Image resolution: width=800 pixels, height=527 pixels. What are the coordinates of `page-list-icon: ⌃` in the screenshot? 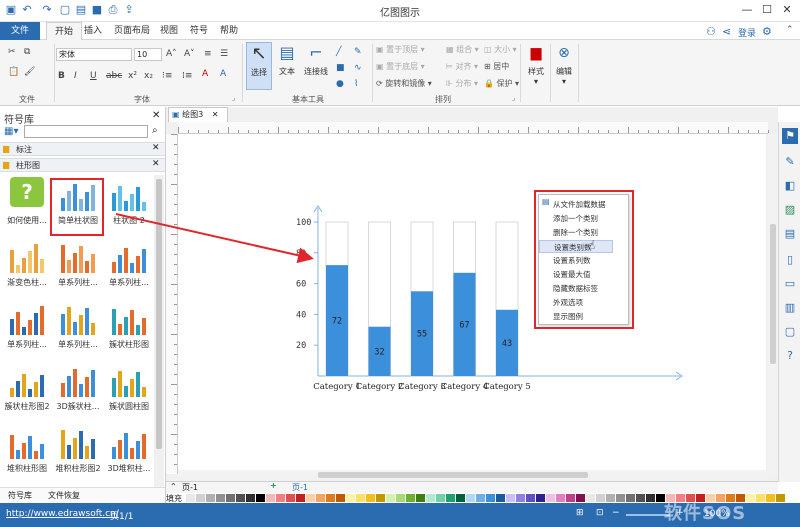 It's located at (173, 486).